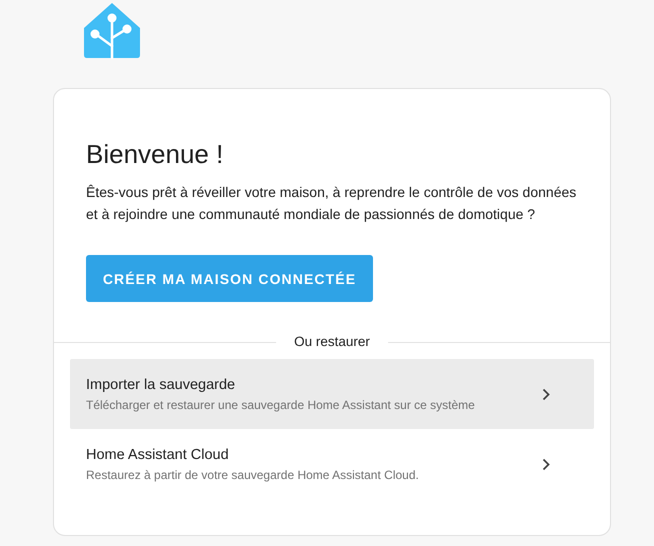 This screenshot has height=546, width=654. What do you see at coordinates (332, 464) in the screenshot?
I see `restore-option: Home Assistant Cloud Restaurez à partir de votre sauvegarde Home Assistant Cloud.` at bounding box center [332, 464].